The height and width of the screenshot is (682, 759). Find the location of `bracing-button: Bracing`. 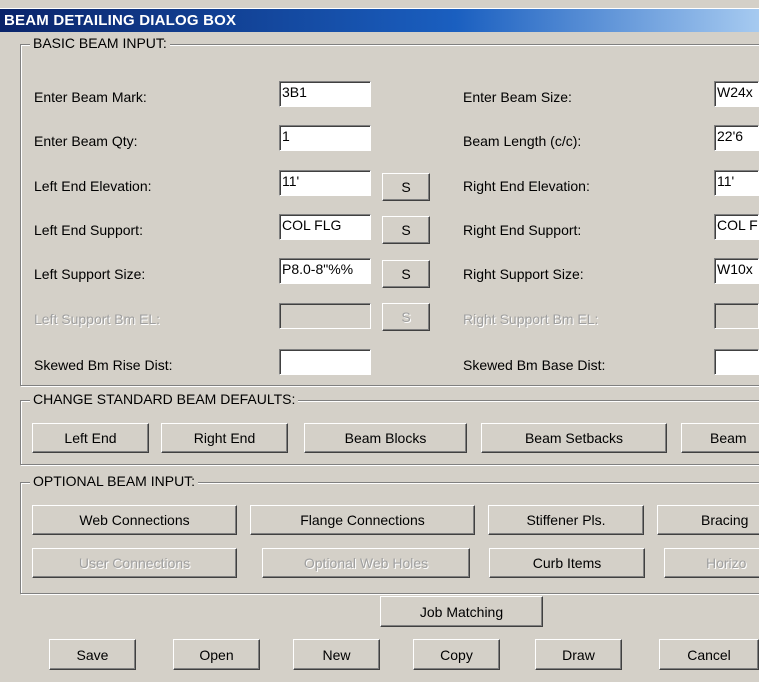

bracing-button: Bracing is located at coordinates (708, 520).